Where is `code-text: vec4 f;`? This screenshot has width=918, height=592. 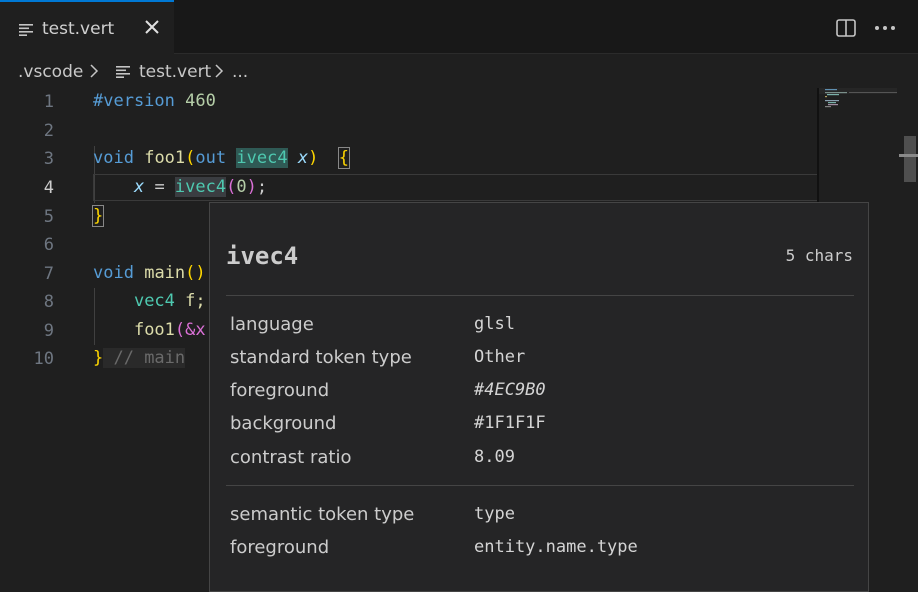
code-text: vec4 f; is located at coordinates (169, 301).